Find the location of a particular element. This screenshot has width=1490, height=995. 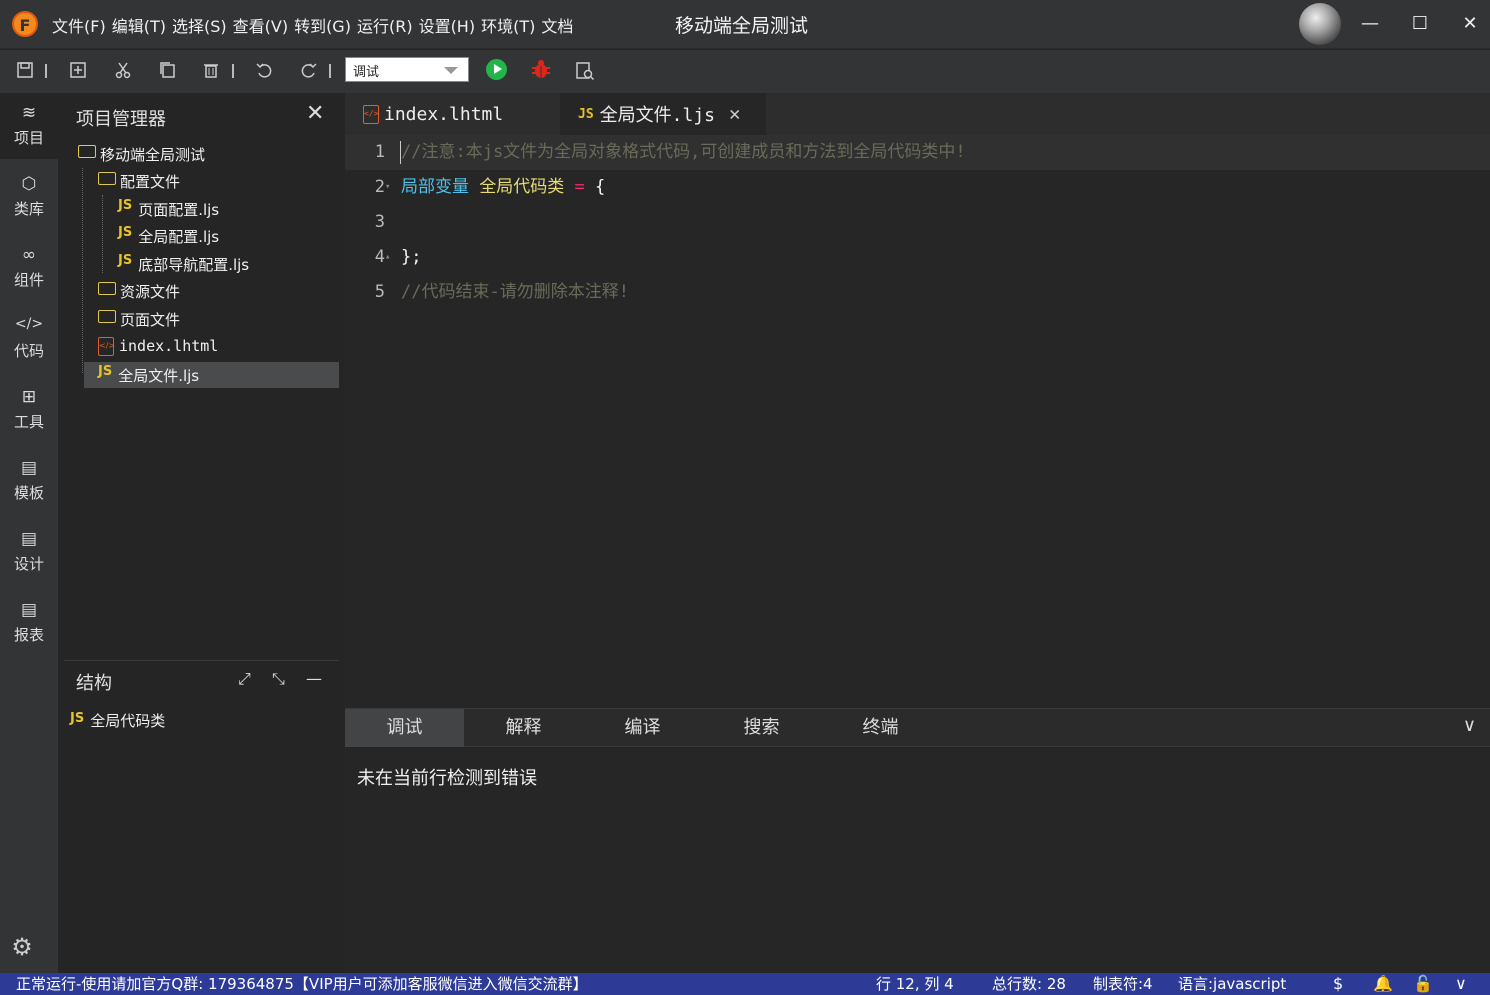

tab-index-lhtml: </> index.lhtml is located at coordinates (452, 114).